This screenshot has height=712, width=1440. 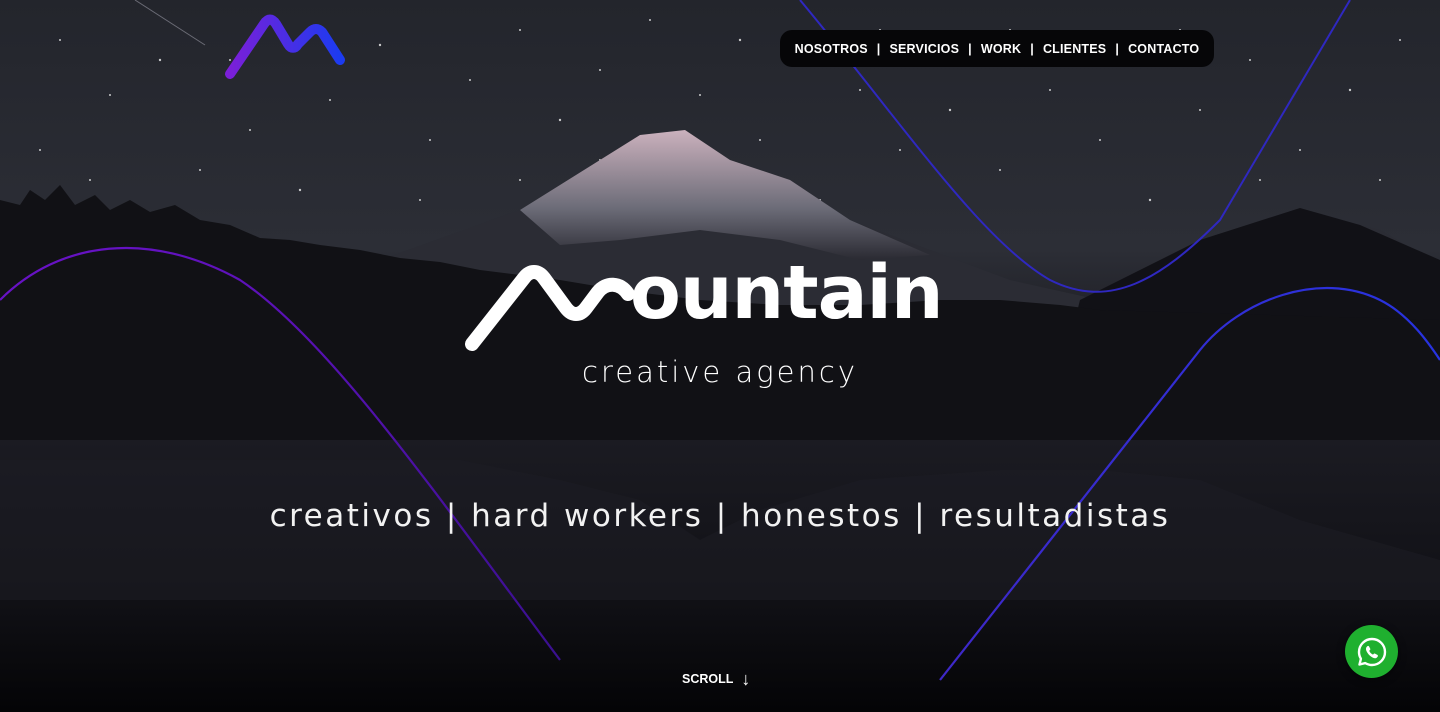 I want to click on scroll-indicator: SCROLL ↓, so click(x=716, y=679).